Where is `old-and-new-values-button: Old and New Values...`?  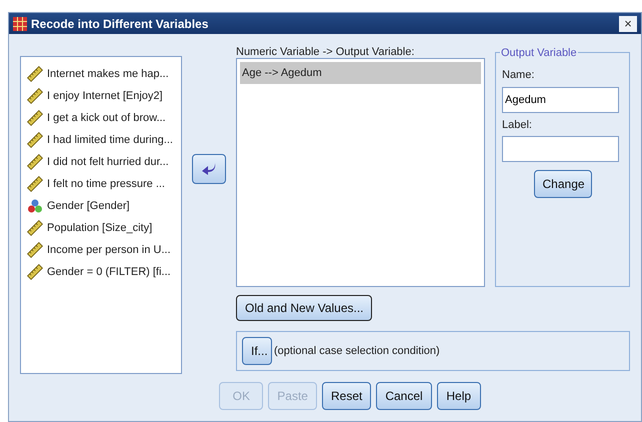
old-and-new-values-button: Old and New Values... is located at coordinates (304, 308).